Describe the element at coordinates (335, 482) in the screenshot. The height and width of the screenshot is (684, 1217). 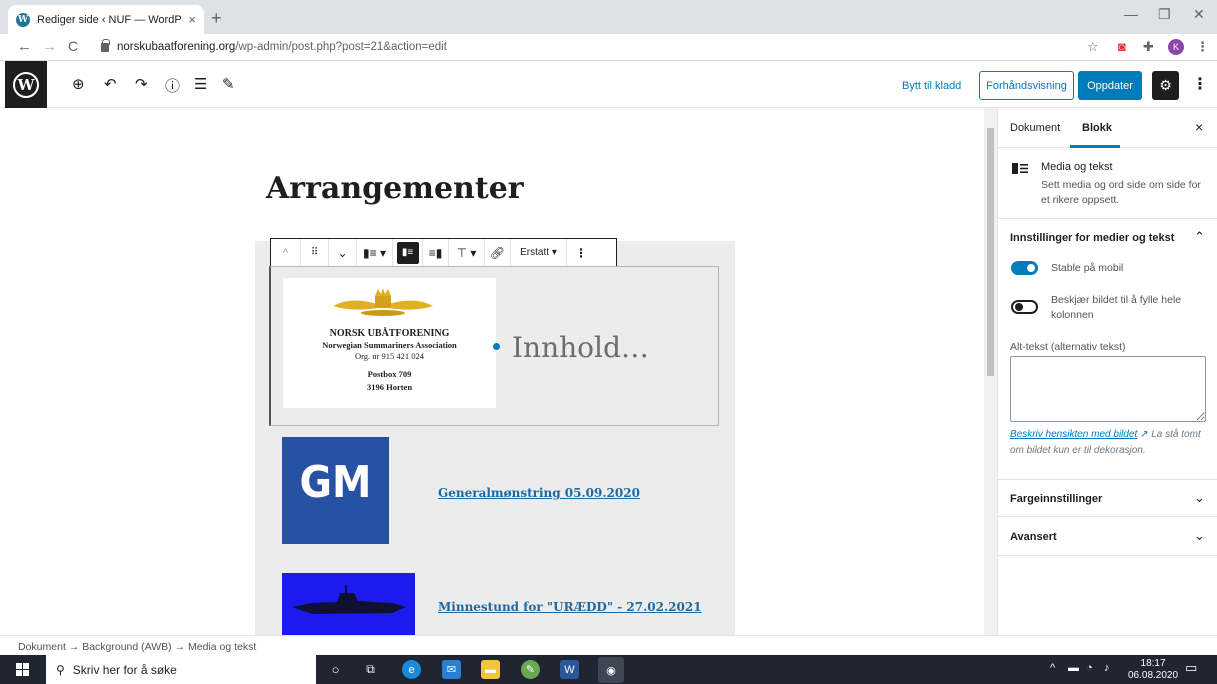
I see `gm-tile-text: GM` at that location.